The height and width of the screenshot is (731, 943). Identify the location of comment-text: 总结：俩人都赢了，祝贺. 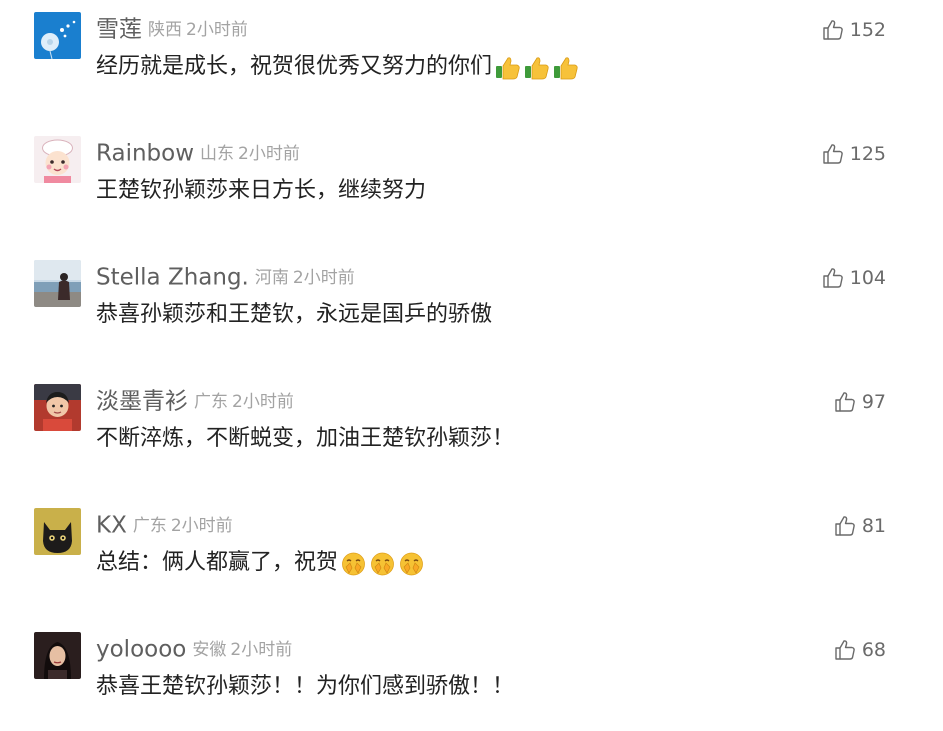
(261, 563).